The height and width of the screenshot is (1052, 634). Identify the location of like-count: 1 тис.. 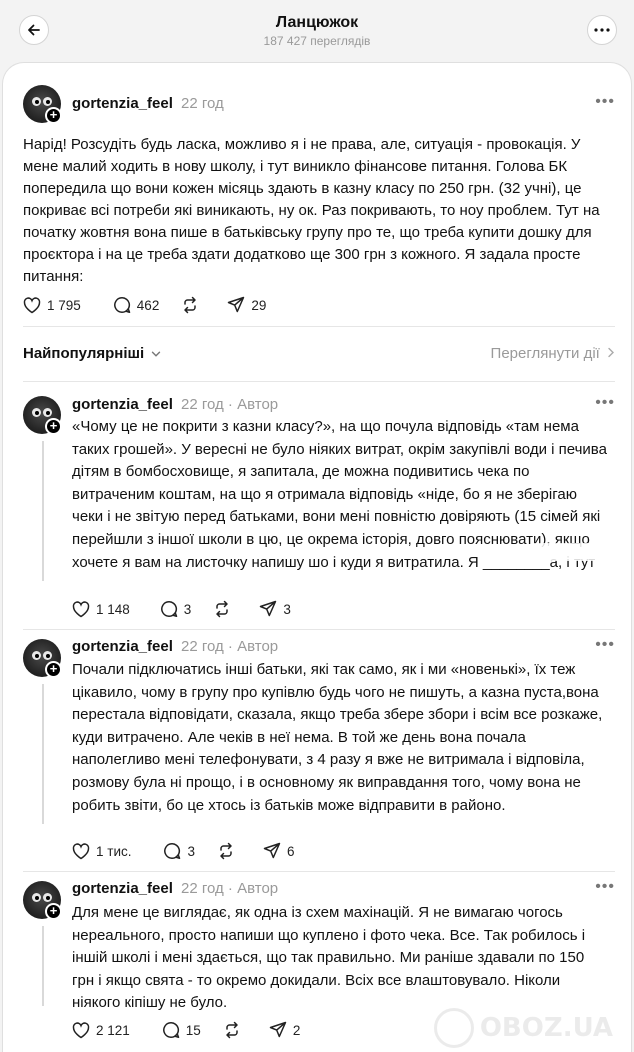
(114, 851).